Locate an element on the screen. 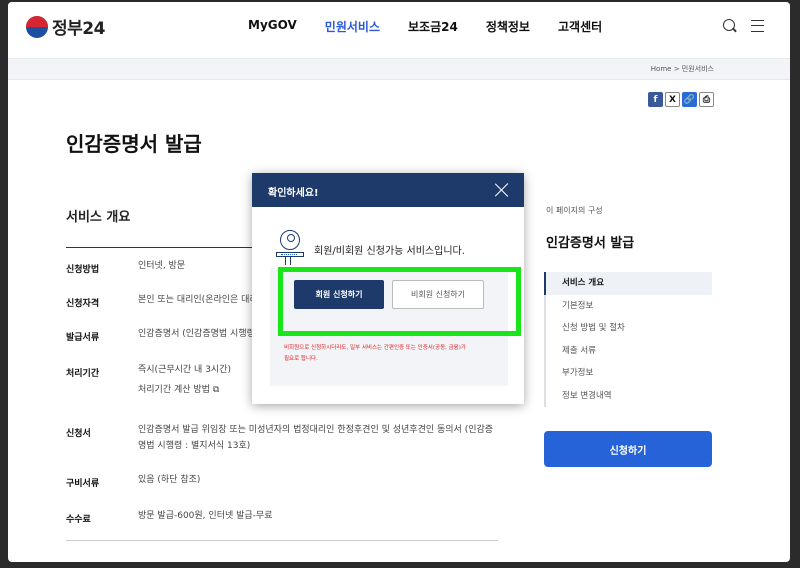  highlight-annotation is located at coordinates (399, 301).